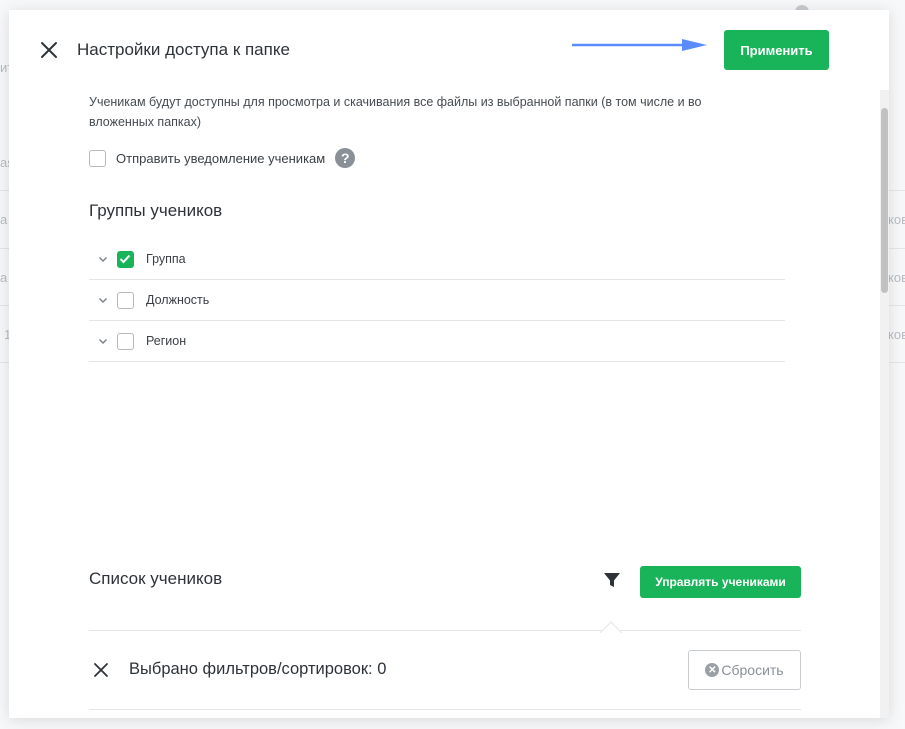 The width and height of the screenshot is (905, 729). Describe the element at coordinates (97, 158) in the screenshot. I see `notify-checkbox` at that location.